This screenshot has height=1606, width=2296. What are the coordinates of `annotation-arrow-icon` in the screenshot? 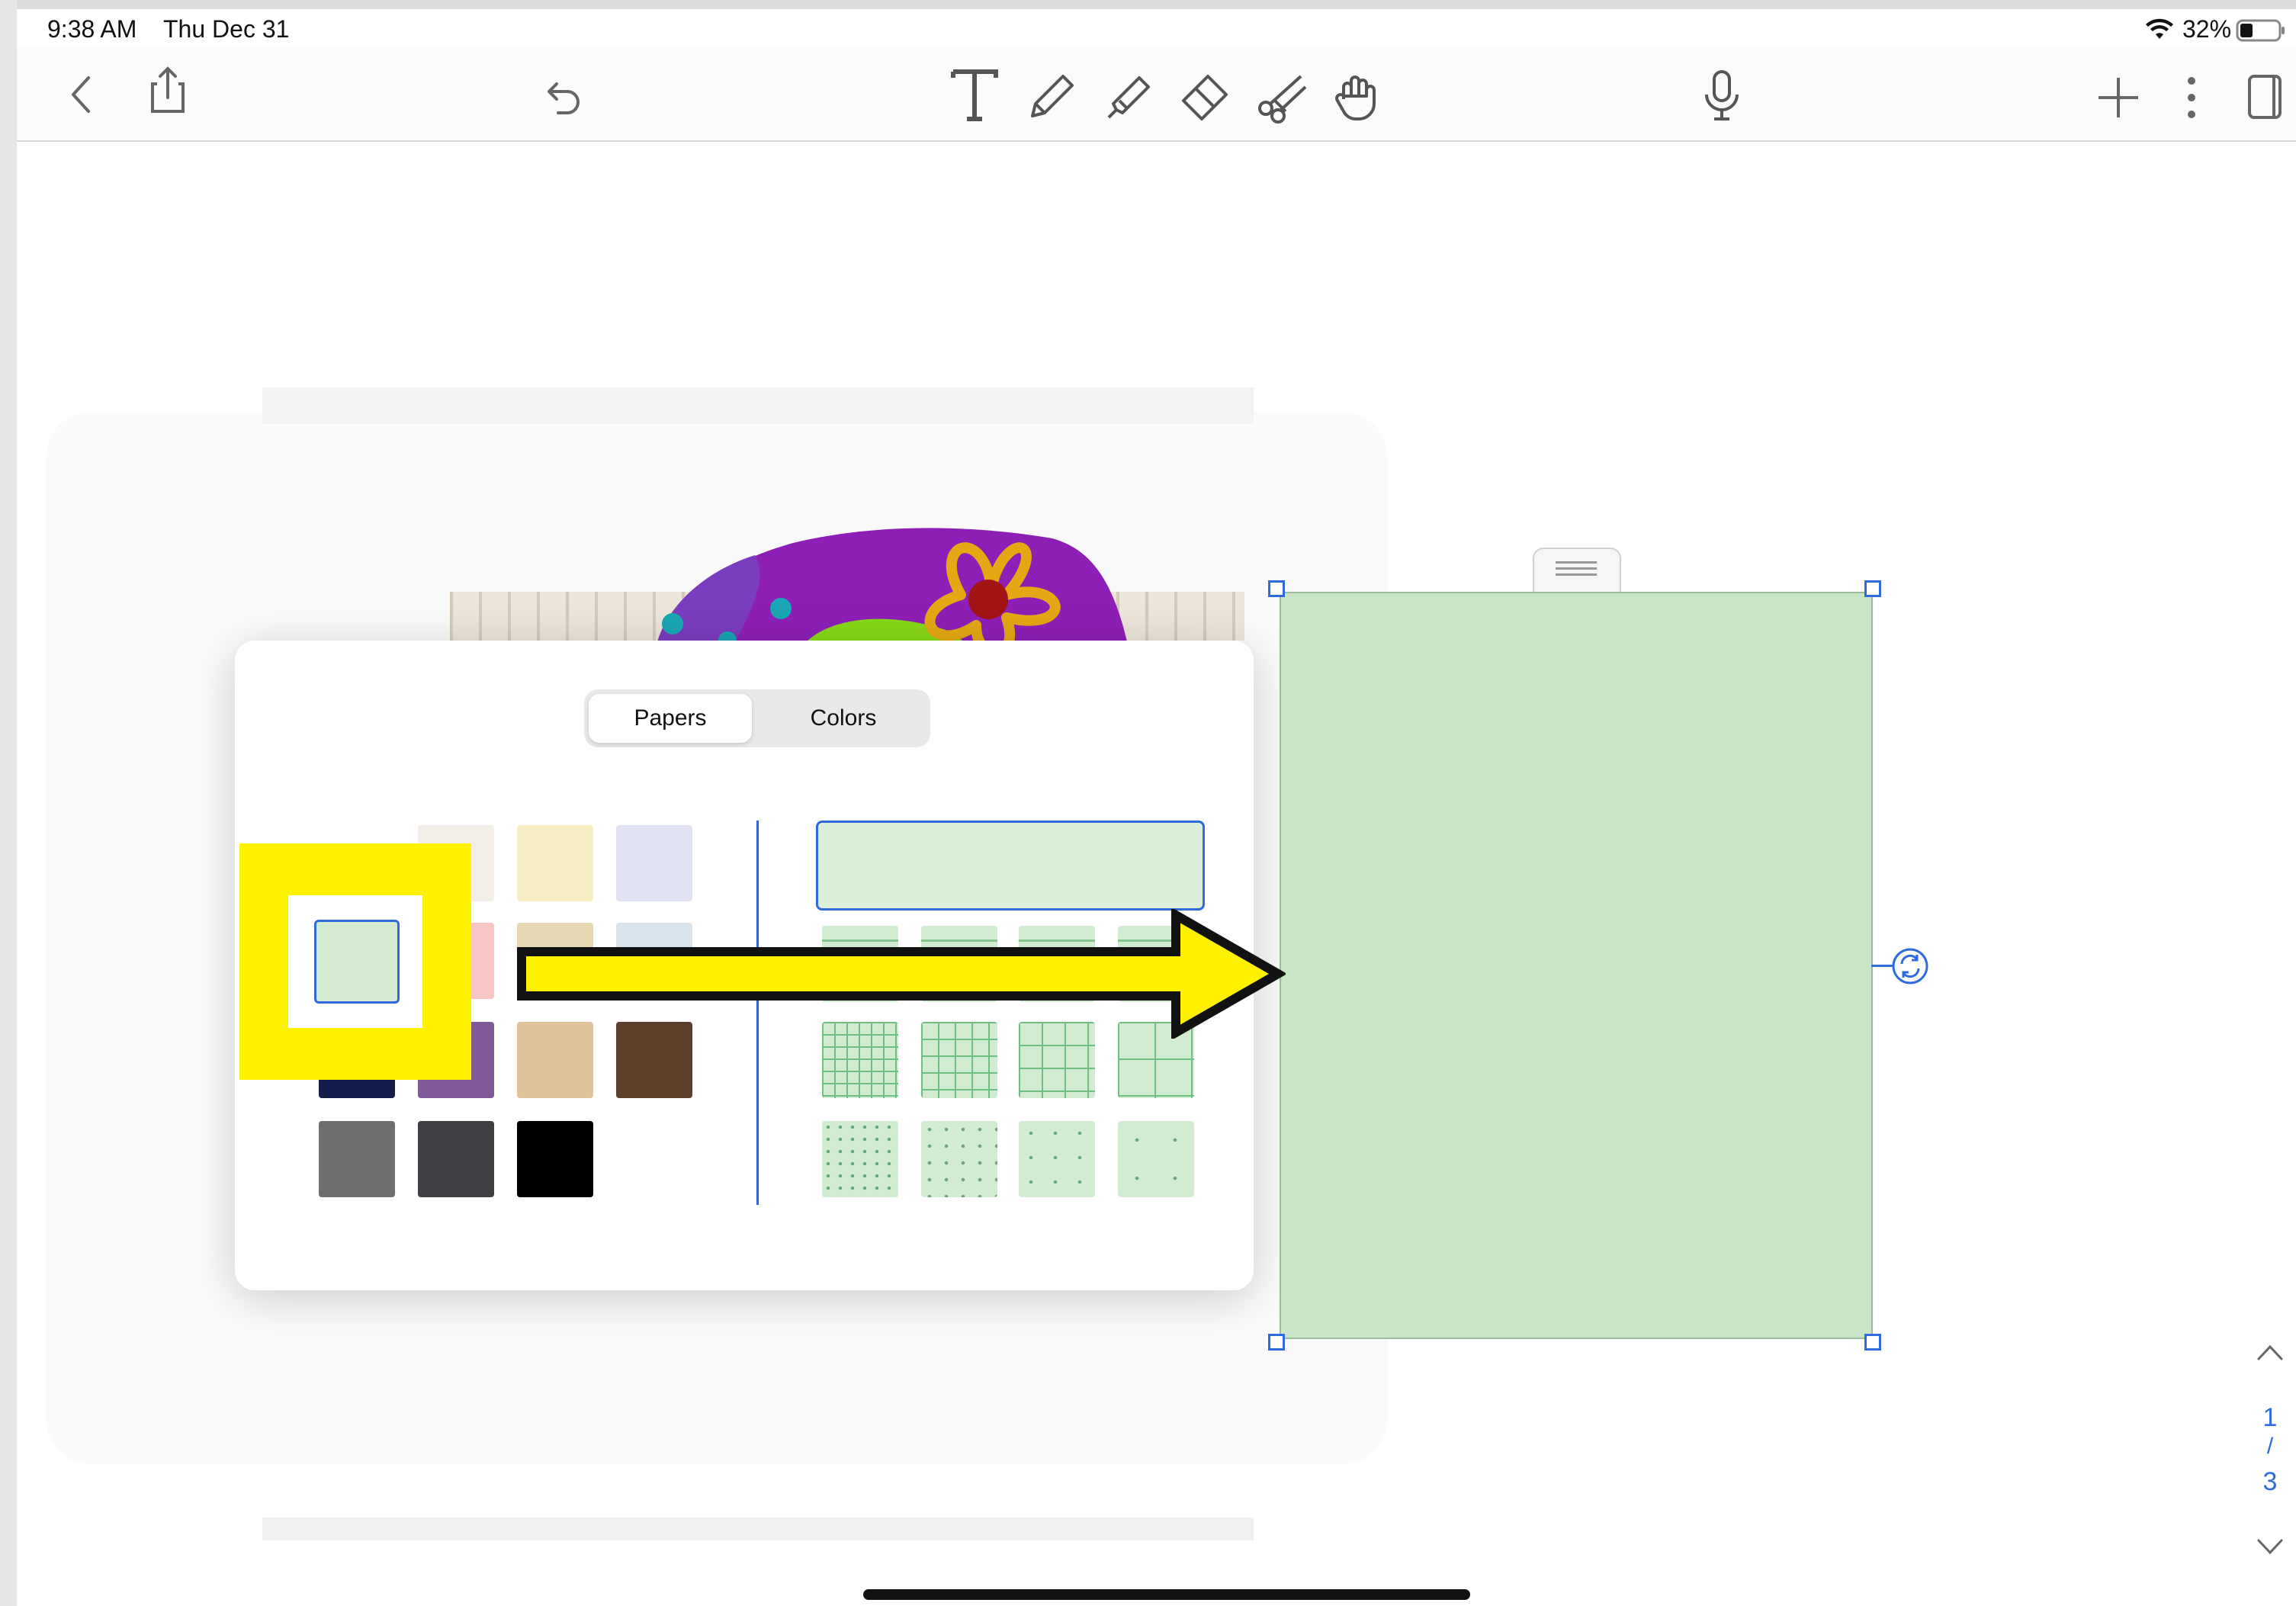 It's located at (901, 974).